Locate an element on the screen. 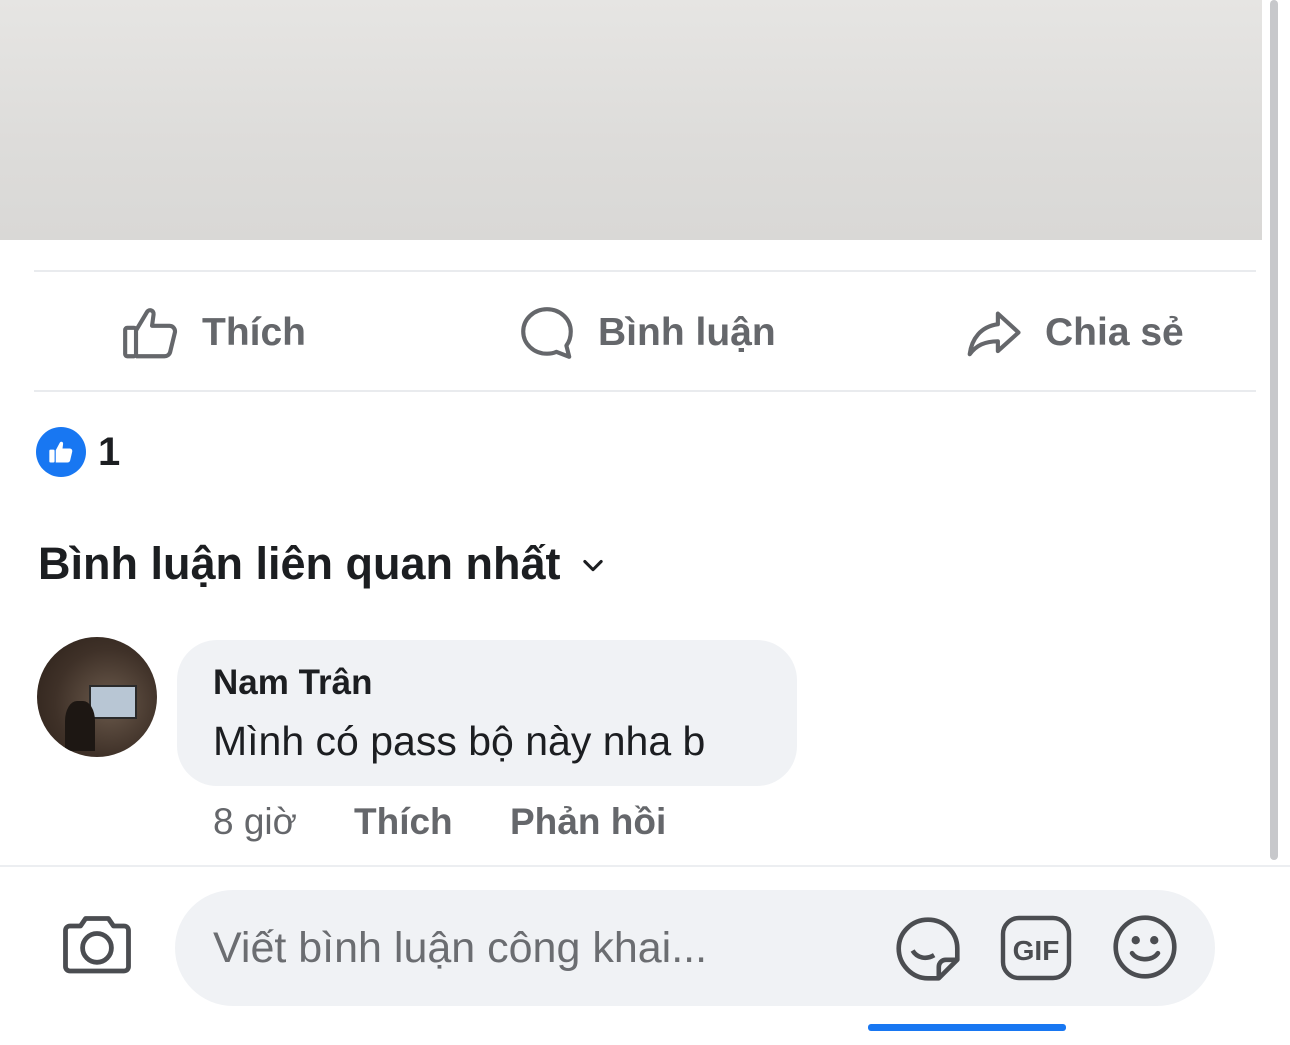  comment-button: Bình luận is located at coordinates (646, 332).